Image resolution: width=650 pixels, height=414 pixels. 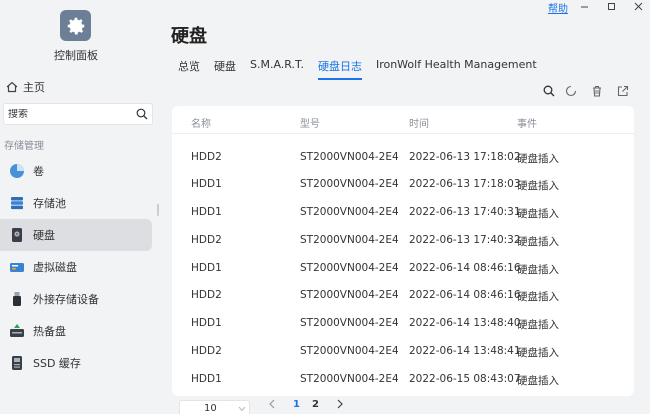 I want to click on export-icon, so click(x=623, y=91).